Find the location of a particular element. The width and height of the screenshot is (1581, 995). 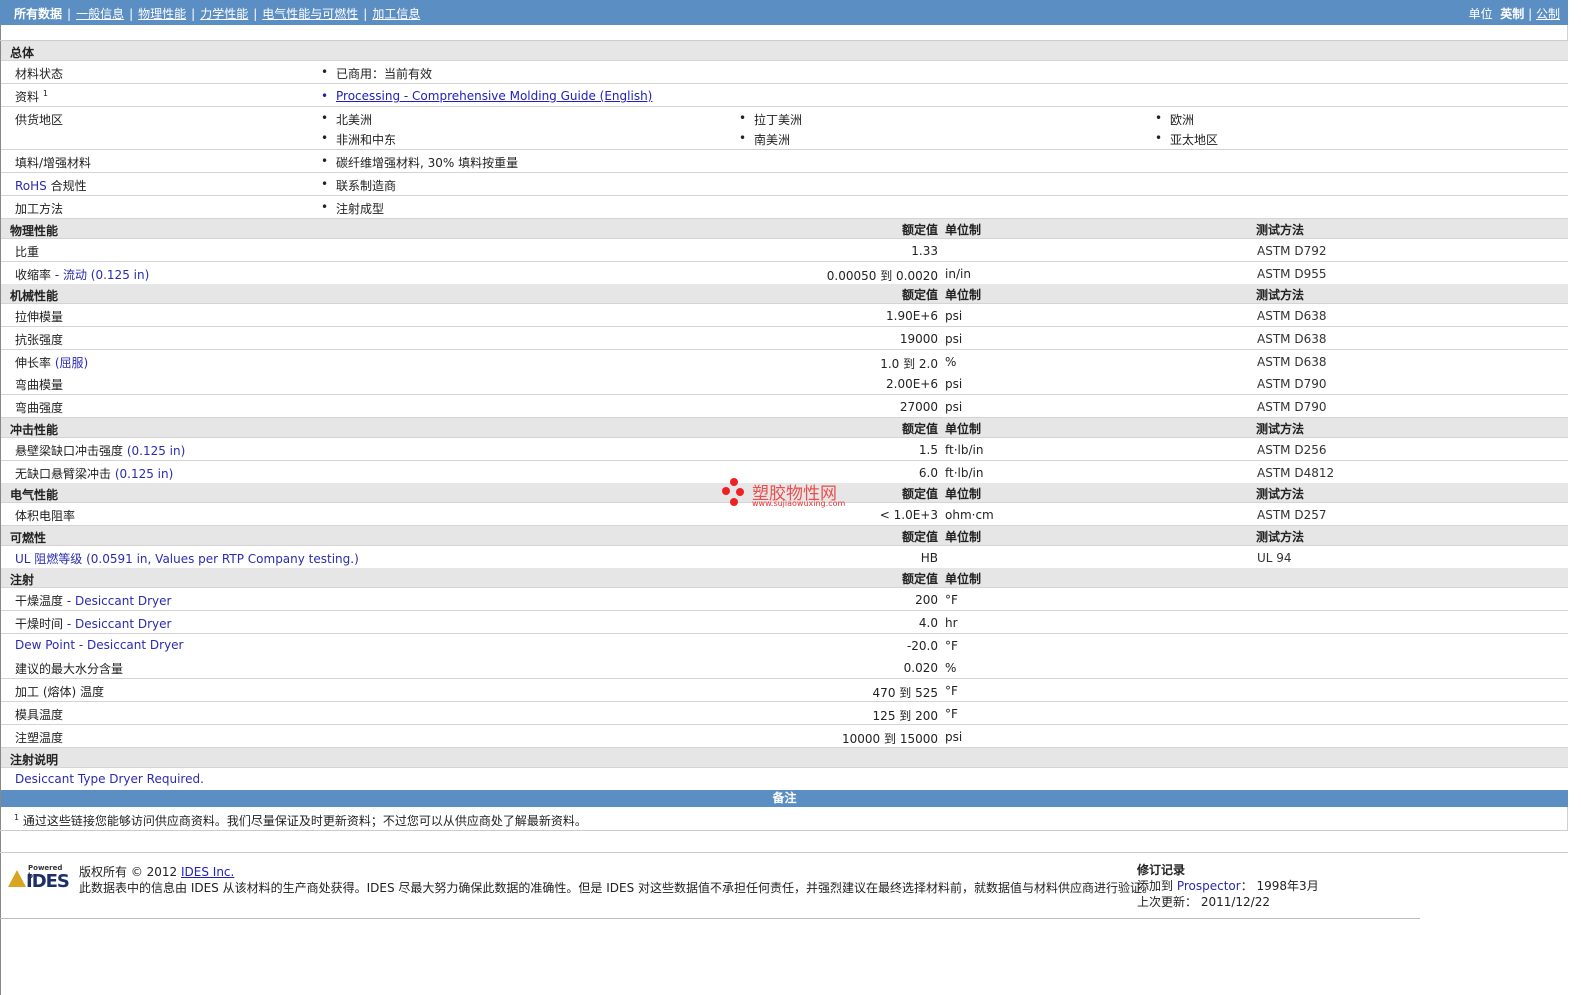

row-label: 供货地区 is located at coordinates (39, 120).